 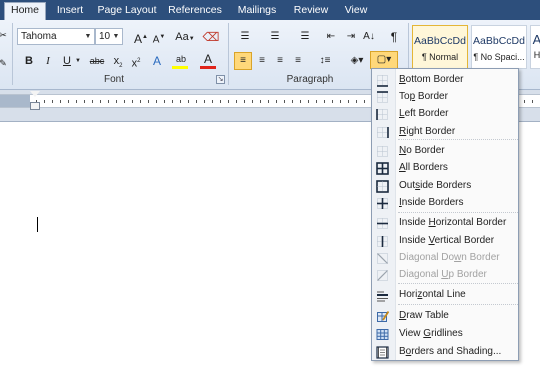 I want to click on justify-icon: ≡, so click(x=298, y=61).